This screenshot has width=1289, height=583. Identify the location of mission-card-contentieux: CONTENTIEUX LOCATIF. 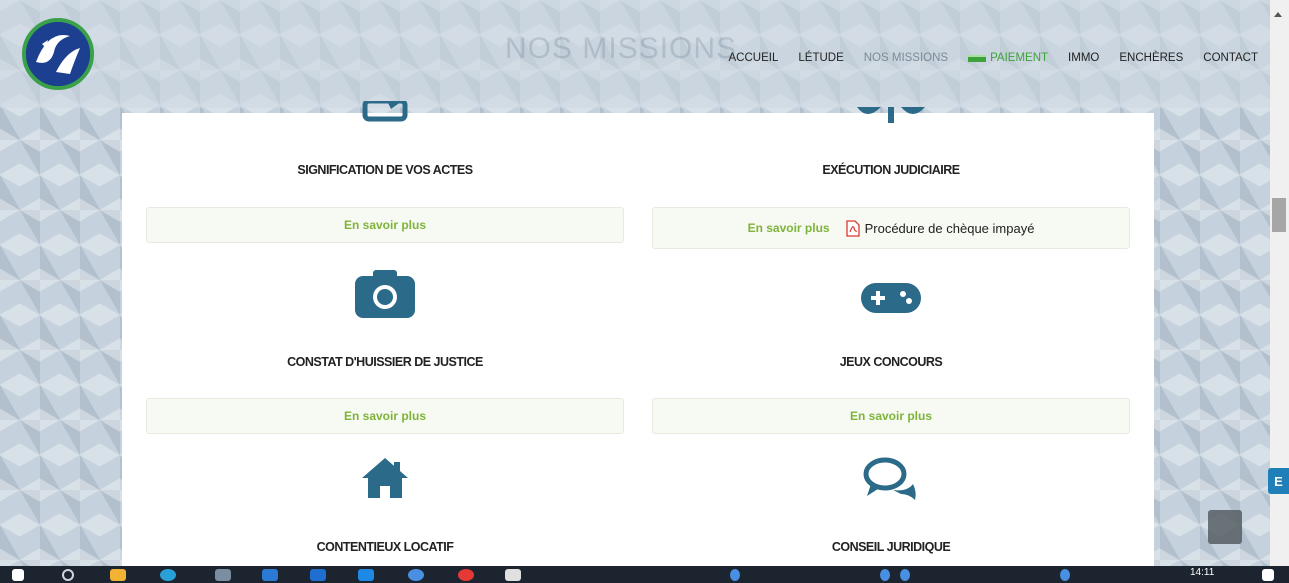
(385, 507).